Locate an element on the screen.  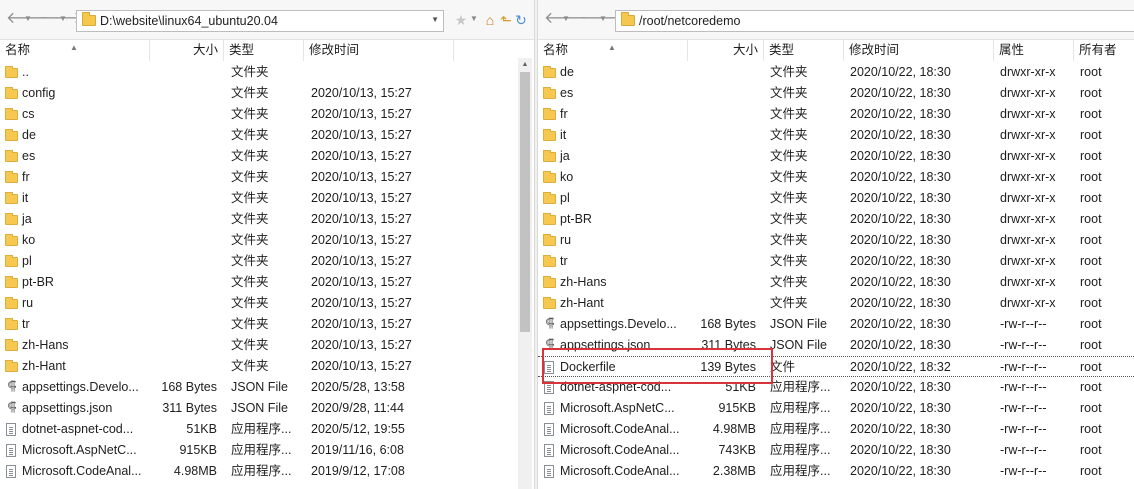
file-row: zh-Hans 文件夹 2020/10/13, 15:27 is located at coordinates (259, 345).